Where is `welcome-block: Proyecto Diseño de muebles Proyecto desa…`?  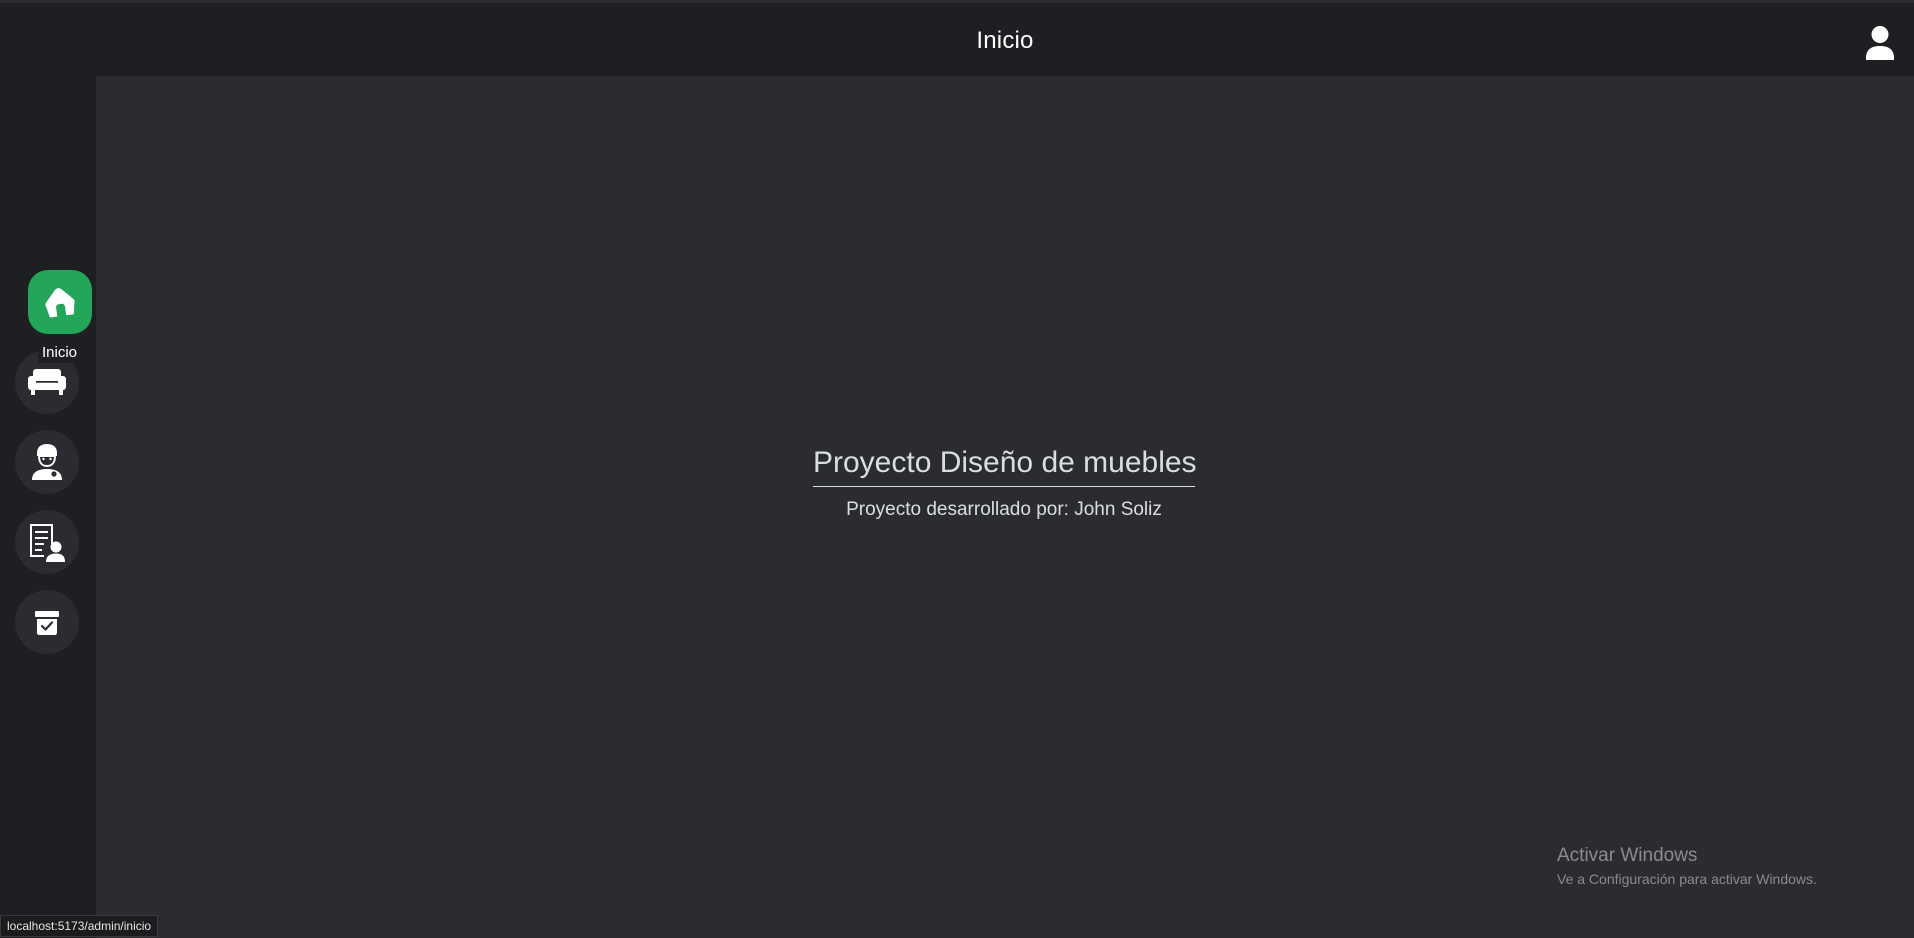
welcome-block: Proyecto Diseño de muebles Proyecto desa… is located at coordinates (1005, 483).